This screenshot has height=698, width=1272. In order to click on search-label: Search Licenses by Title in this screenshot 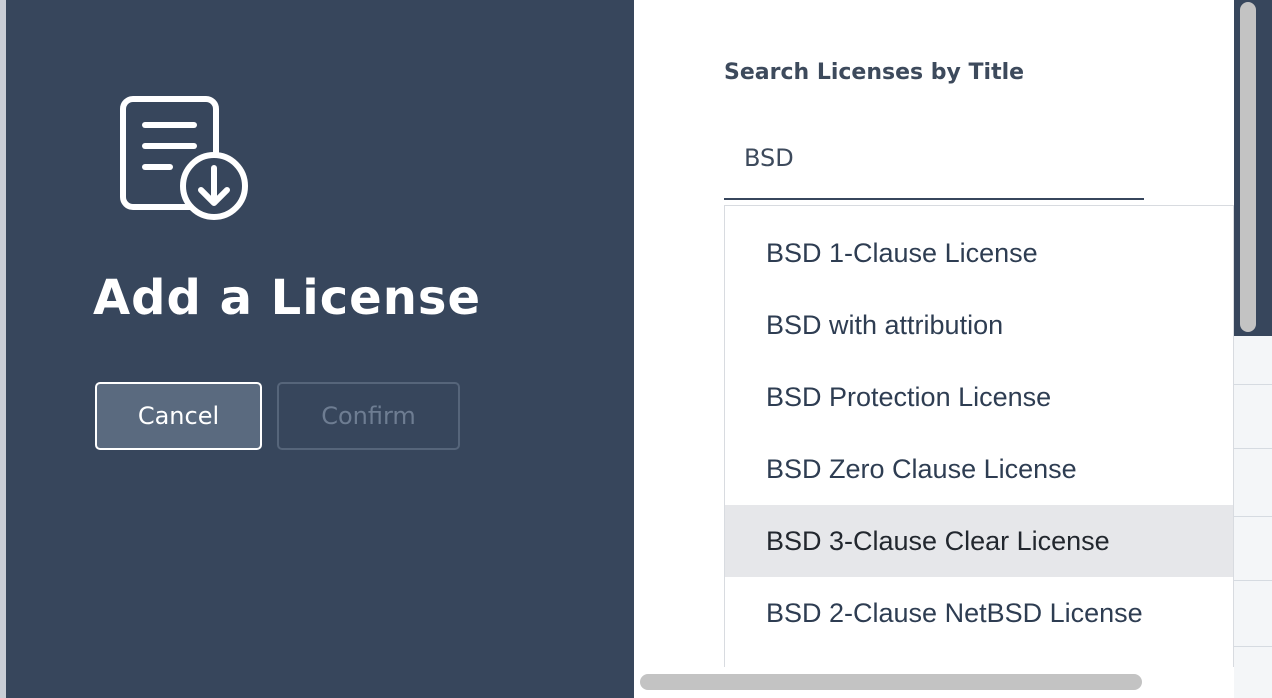, I will do `click(874, 72)`.